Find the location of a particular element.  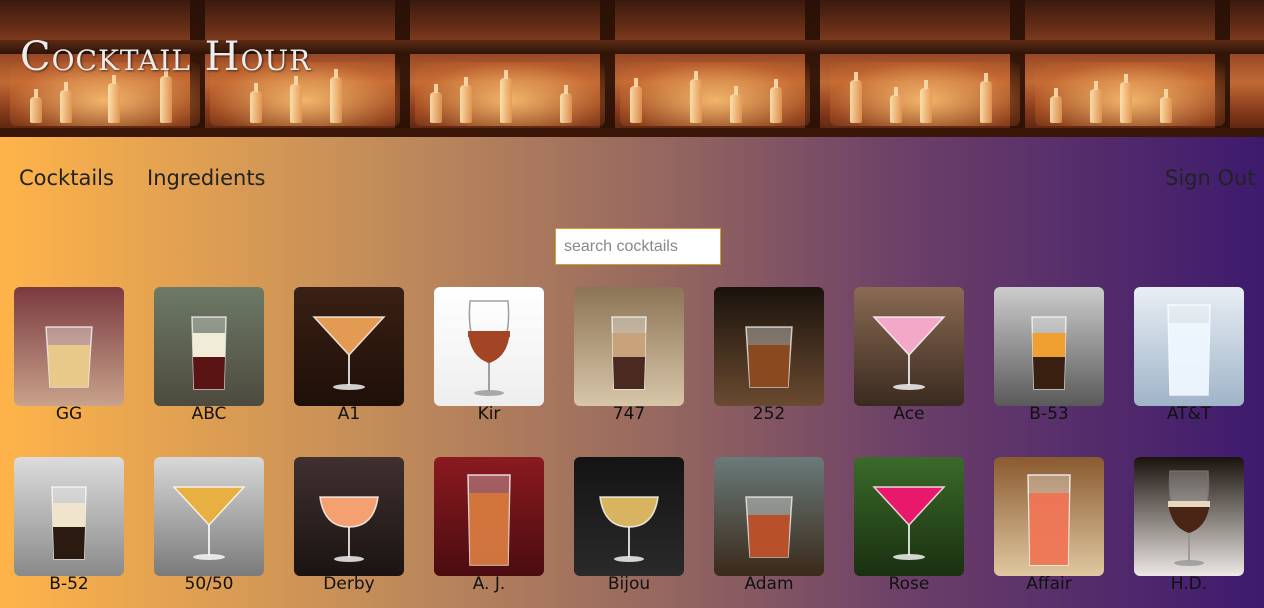

cocktail-card: ABC is located at coordinates (209, 357).